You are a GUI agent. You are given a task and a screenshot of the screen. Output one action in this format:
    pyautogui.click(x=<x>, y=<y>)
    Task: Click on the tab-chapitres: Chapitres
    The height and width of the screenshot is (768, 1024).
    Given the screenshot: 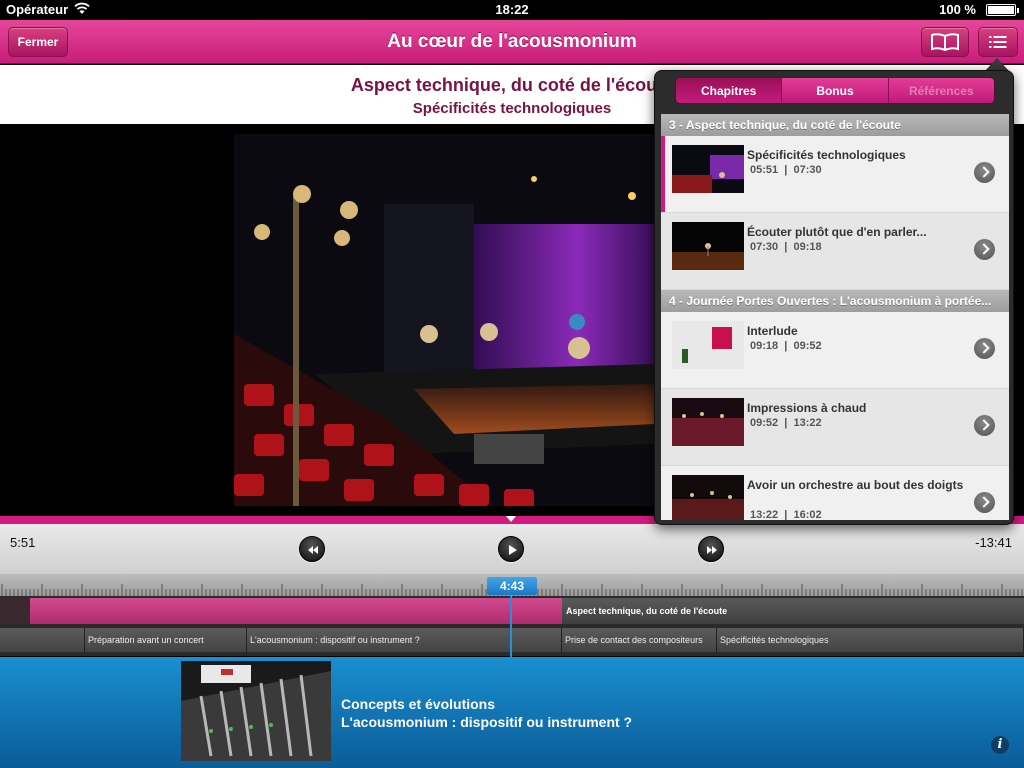 What is the action you would take?
    pyautogui.click(x=729, y=90)
    